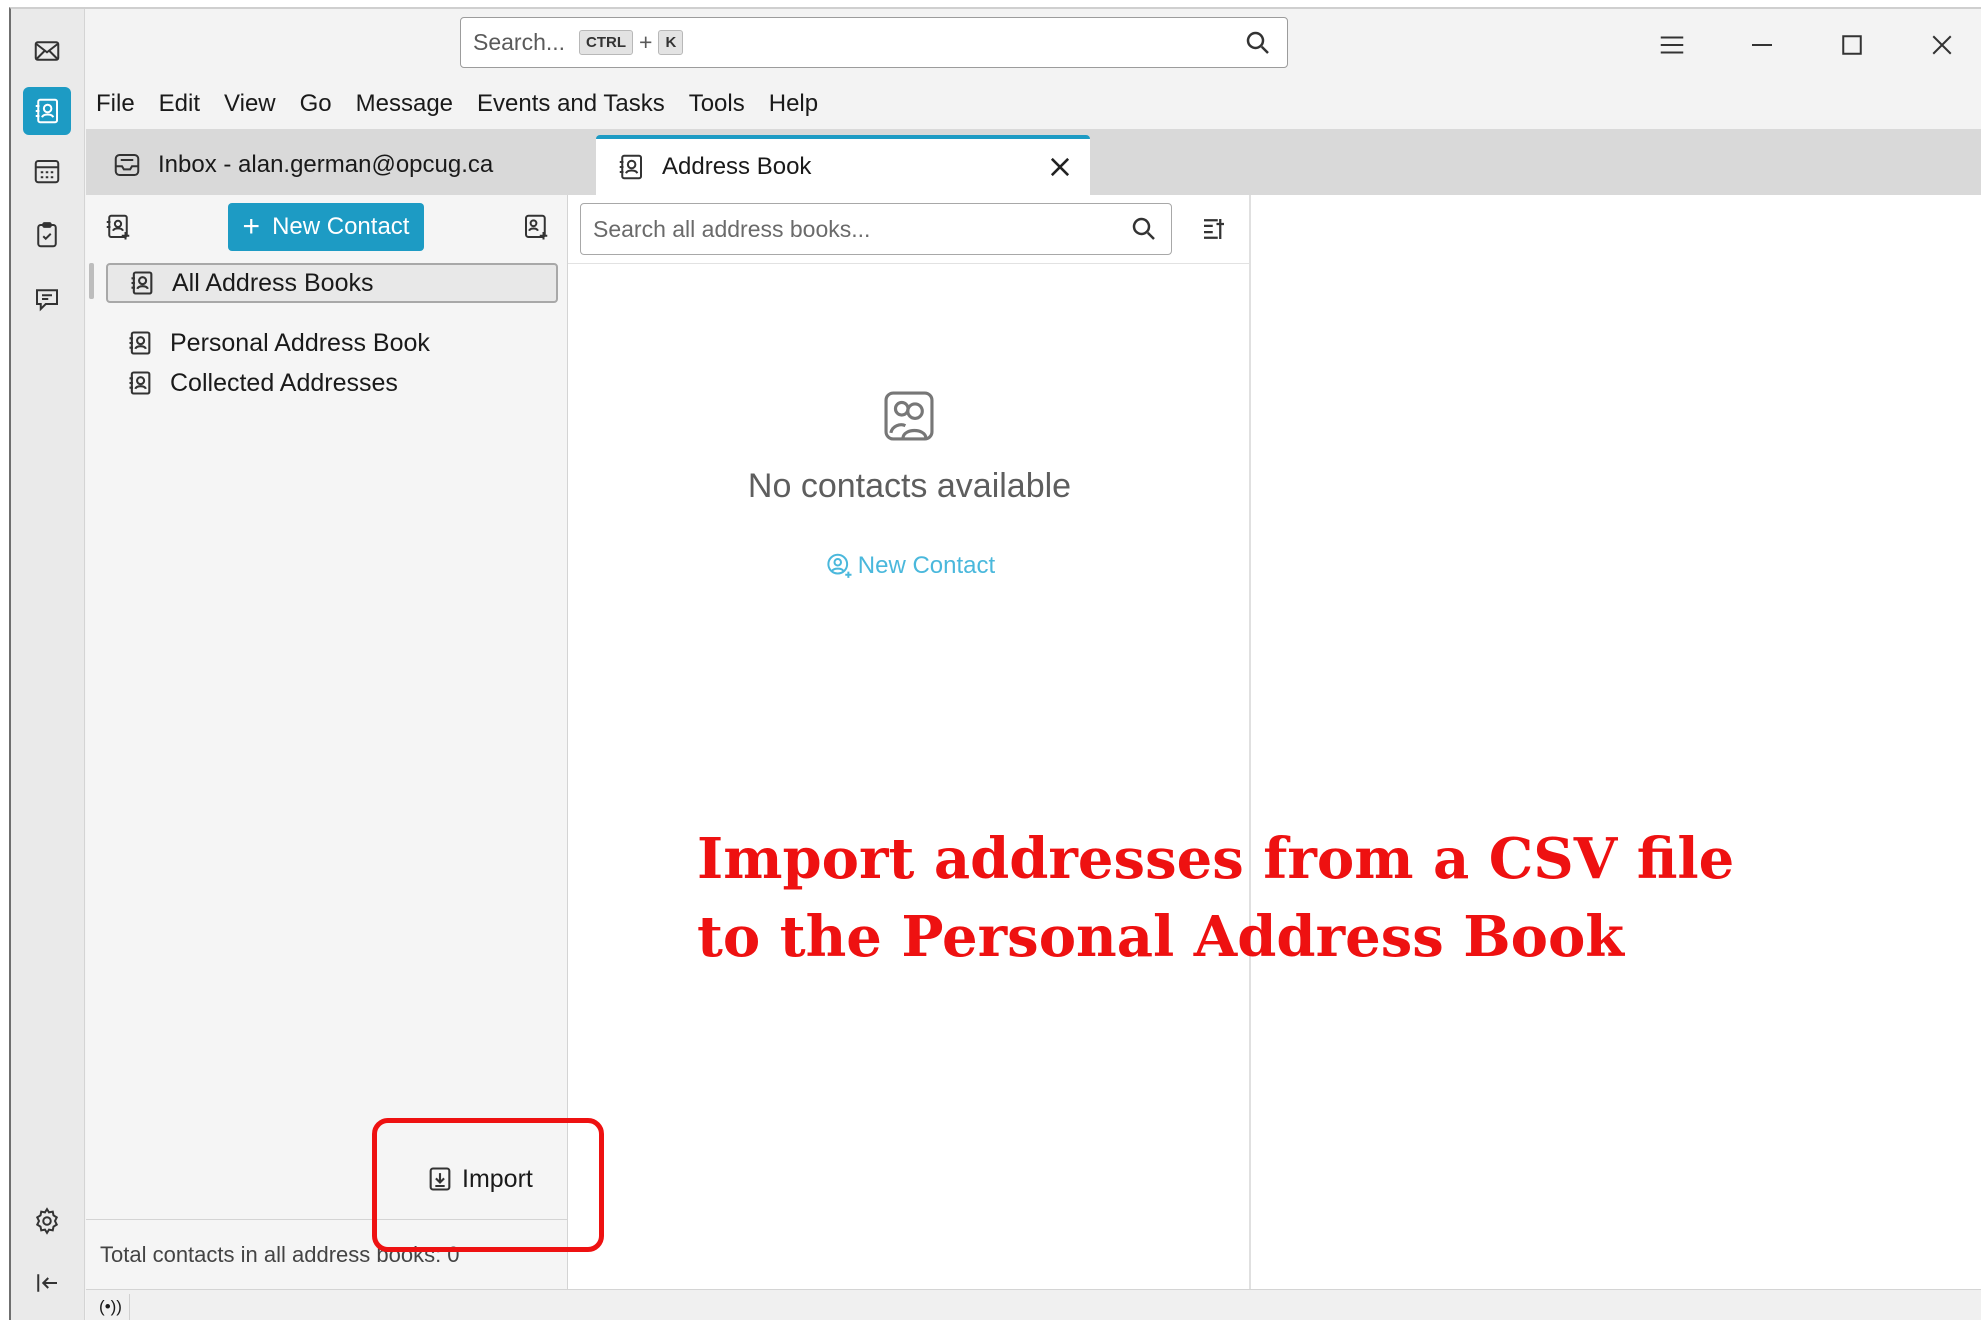 The width and height of the screenshot is (1988, 1320). What do you see at coordinates (91, 281) in the screenshot?
I see `selection-indicator` at bounding box center [91, 281].